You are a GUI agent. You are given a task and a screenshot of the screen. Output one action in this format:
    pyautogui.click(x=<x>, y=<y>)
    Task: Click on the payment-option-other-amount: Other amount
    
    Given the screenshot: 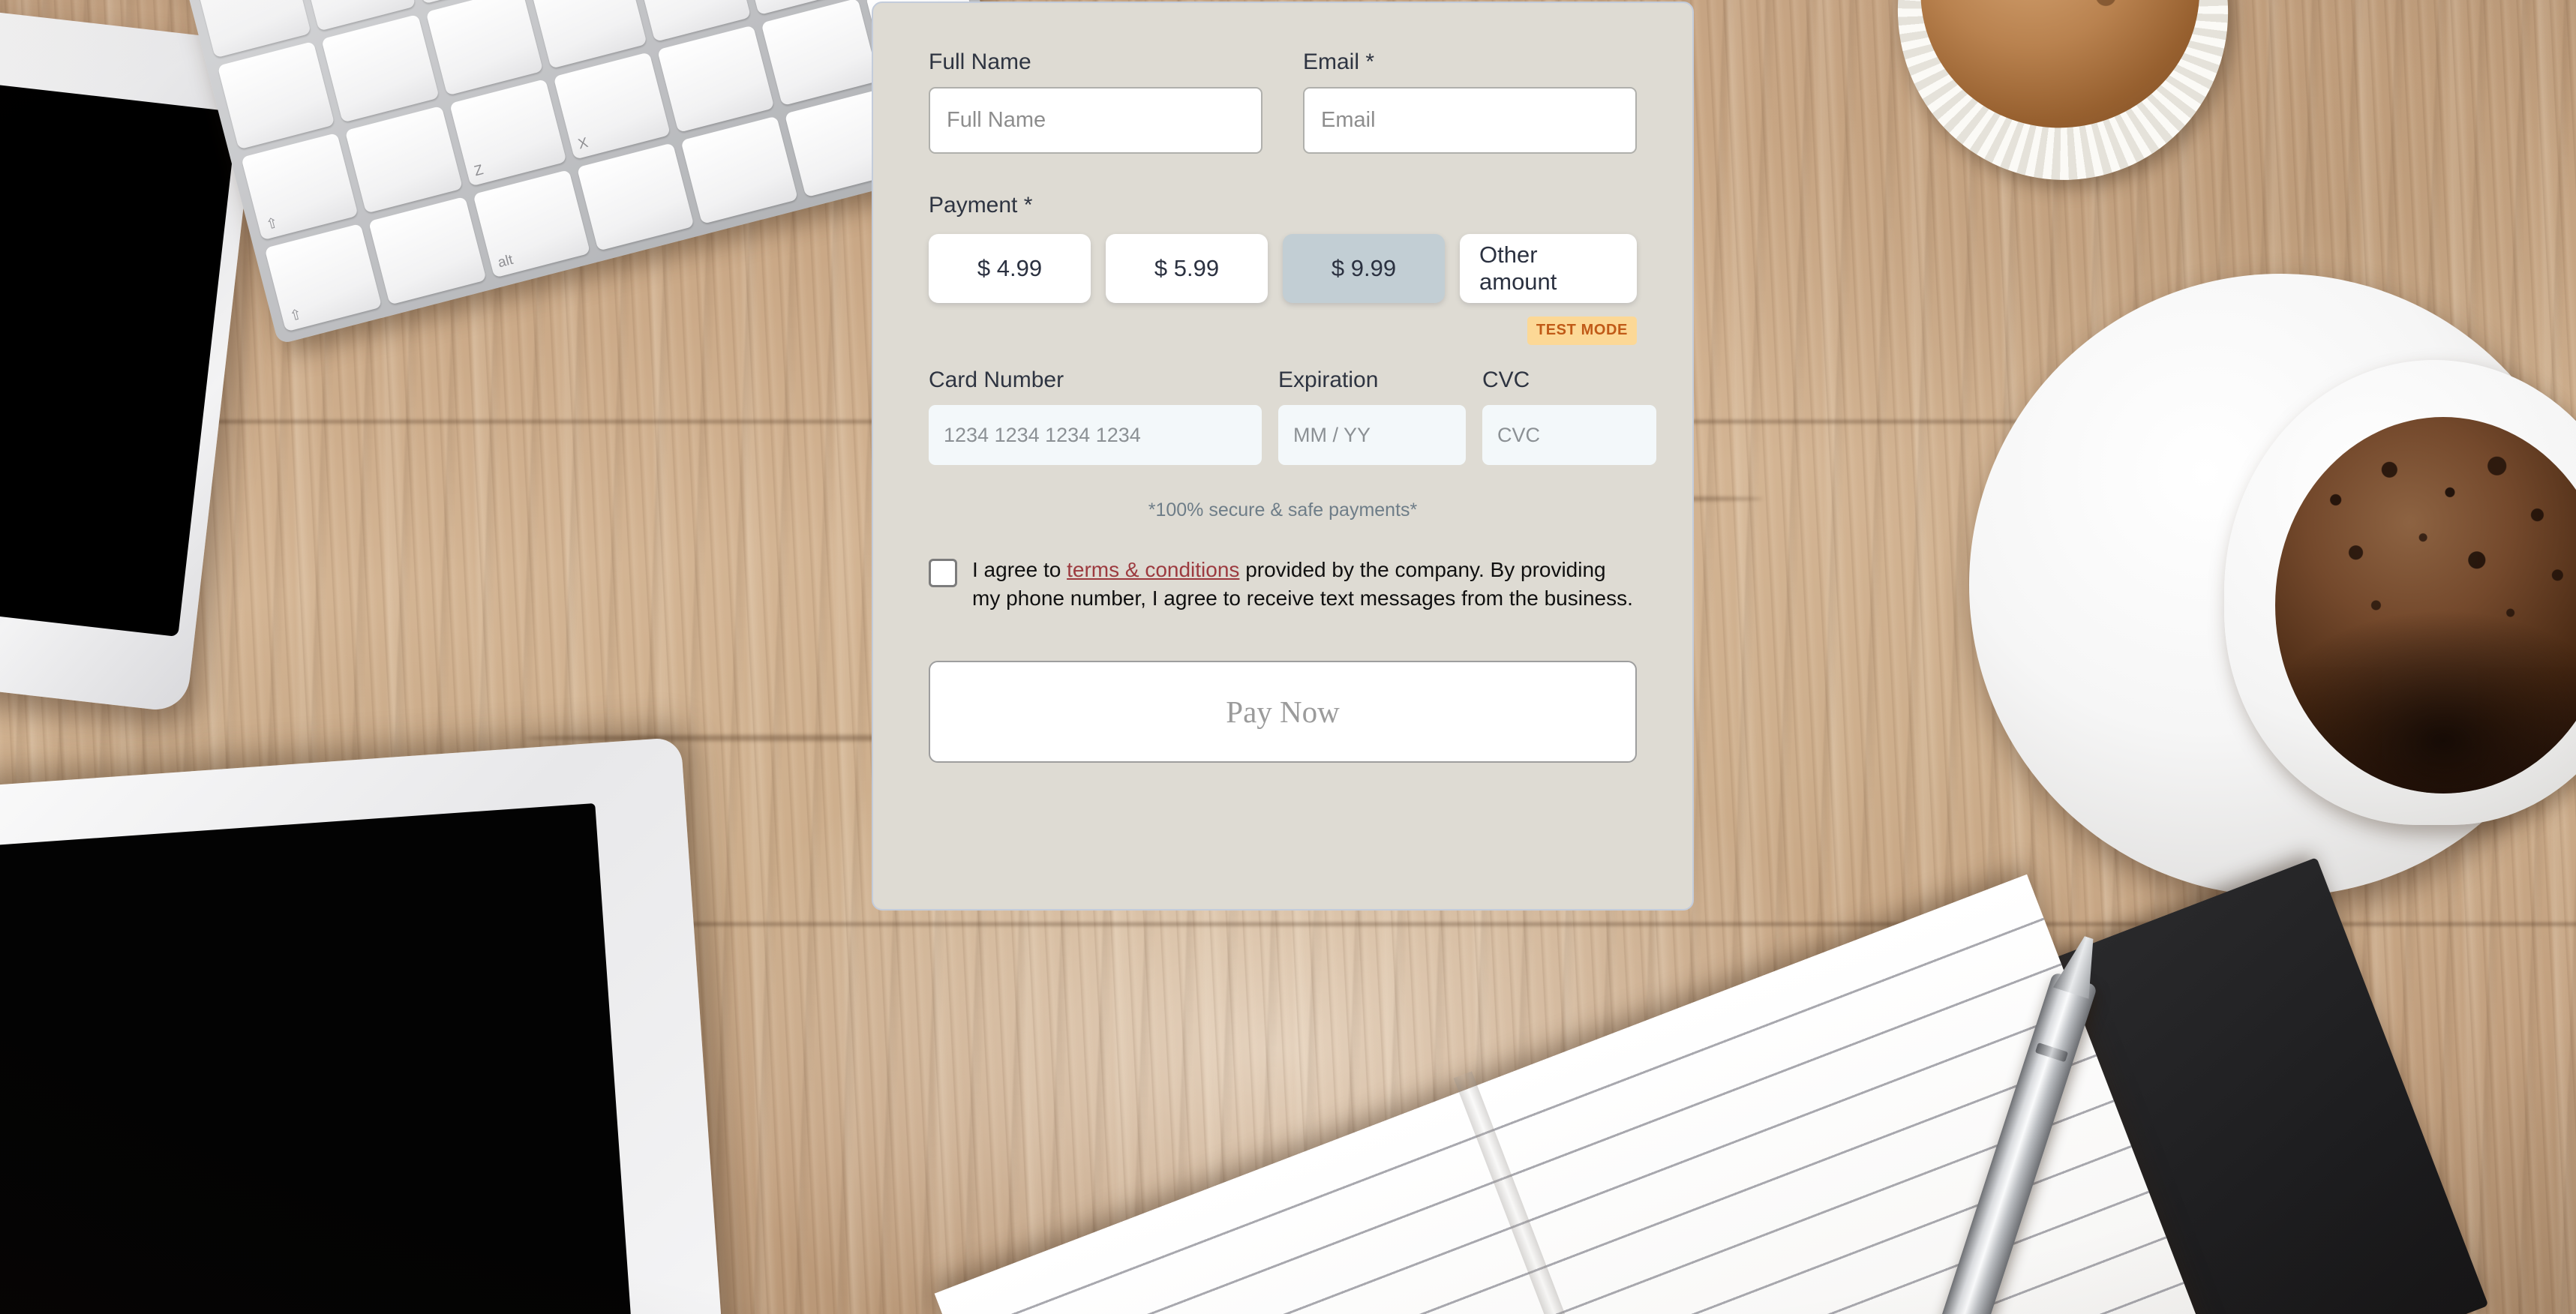 What is the action you would take?
    pyautogui.click(x=1548, y=268)
    